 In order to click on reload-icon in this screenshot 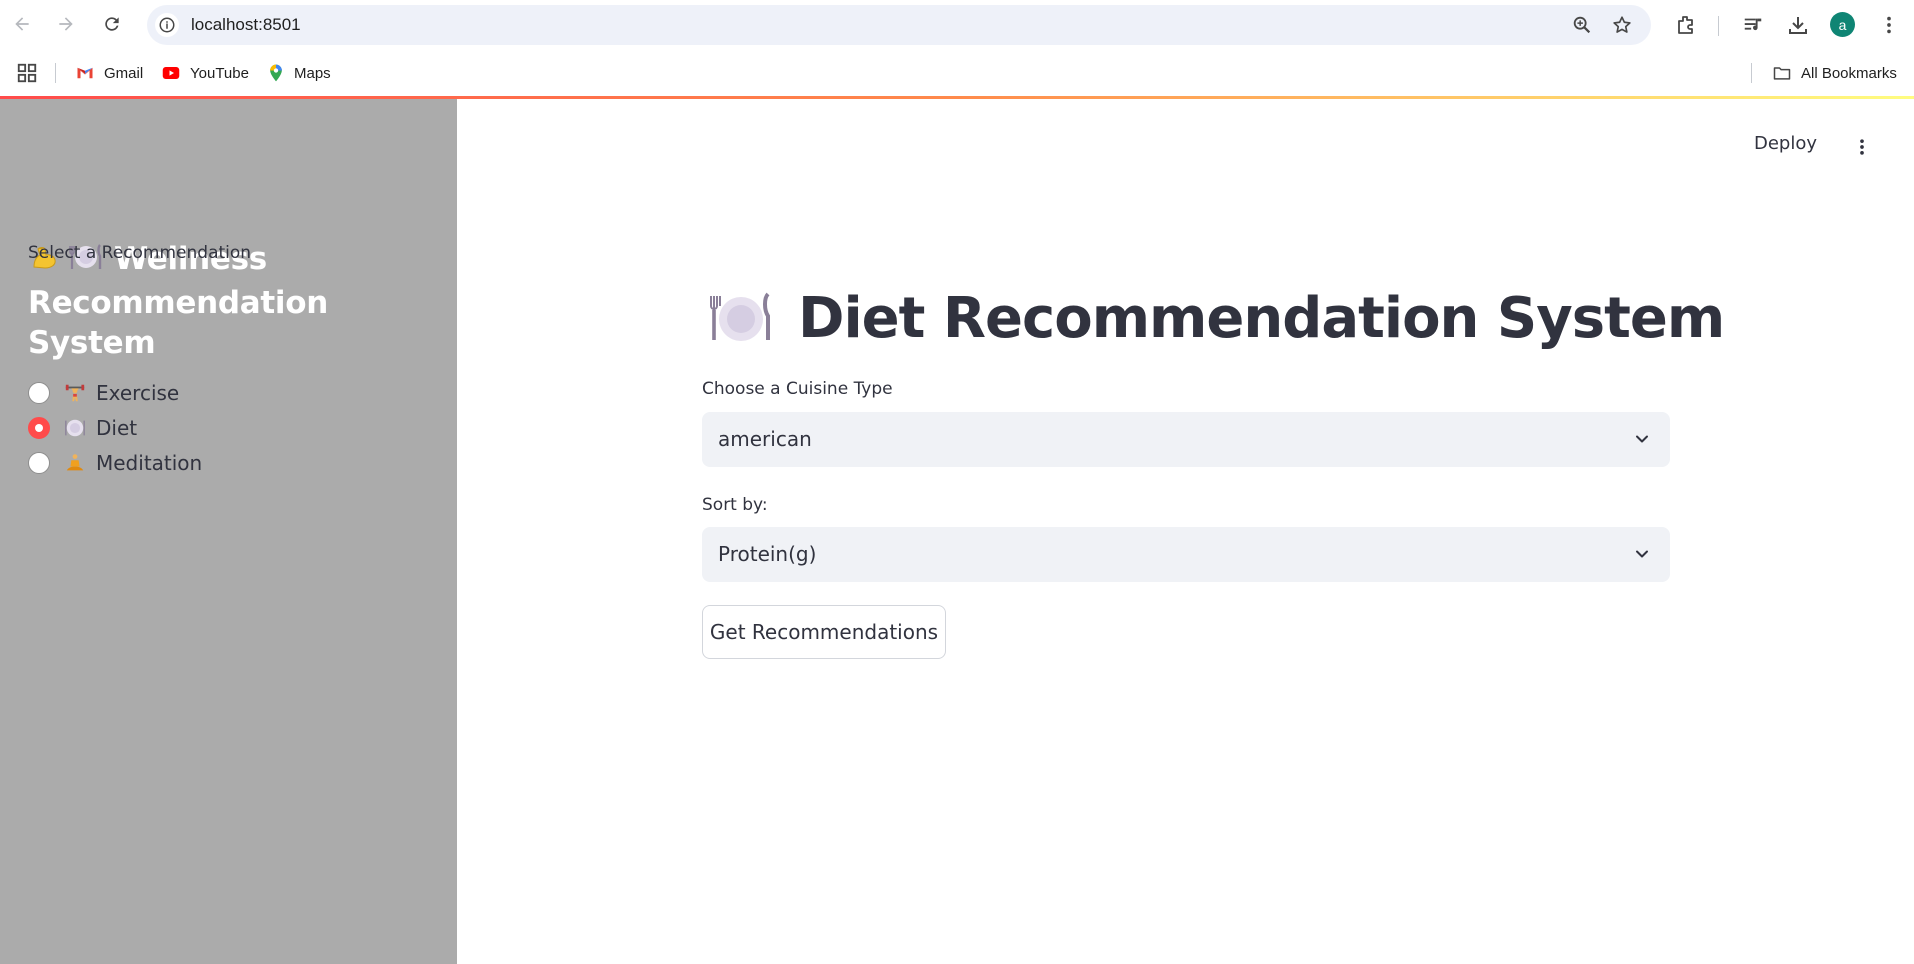, I will do `click(112, 24)`.